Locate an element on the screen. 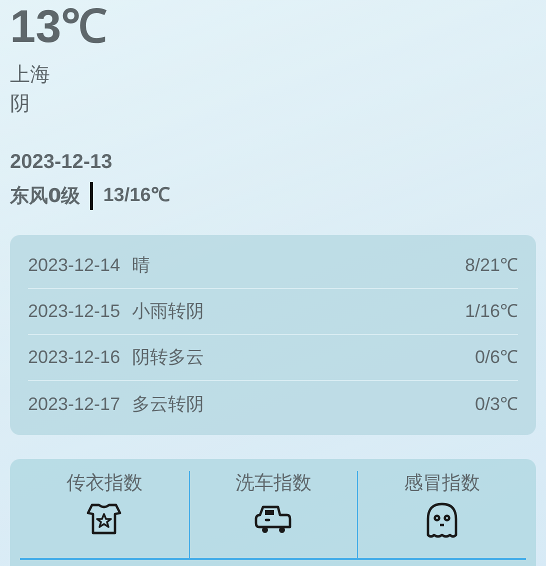 The image size is (546, 566). index-label: 洗车指数 is located at coordinates (273, 483).